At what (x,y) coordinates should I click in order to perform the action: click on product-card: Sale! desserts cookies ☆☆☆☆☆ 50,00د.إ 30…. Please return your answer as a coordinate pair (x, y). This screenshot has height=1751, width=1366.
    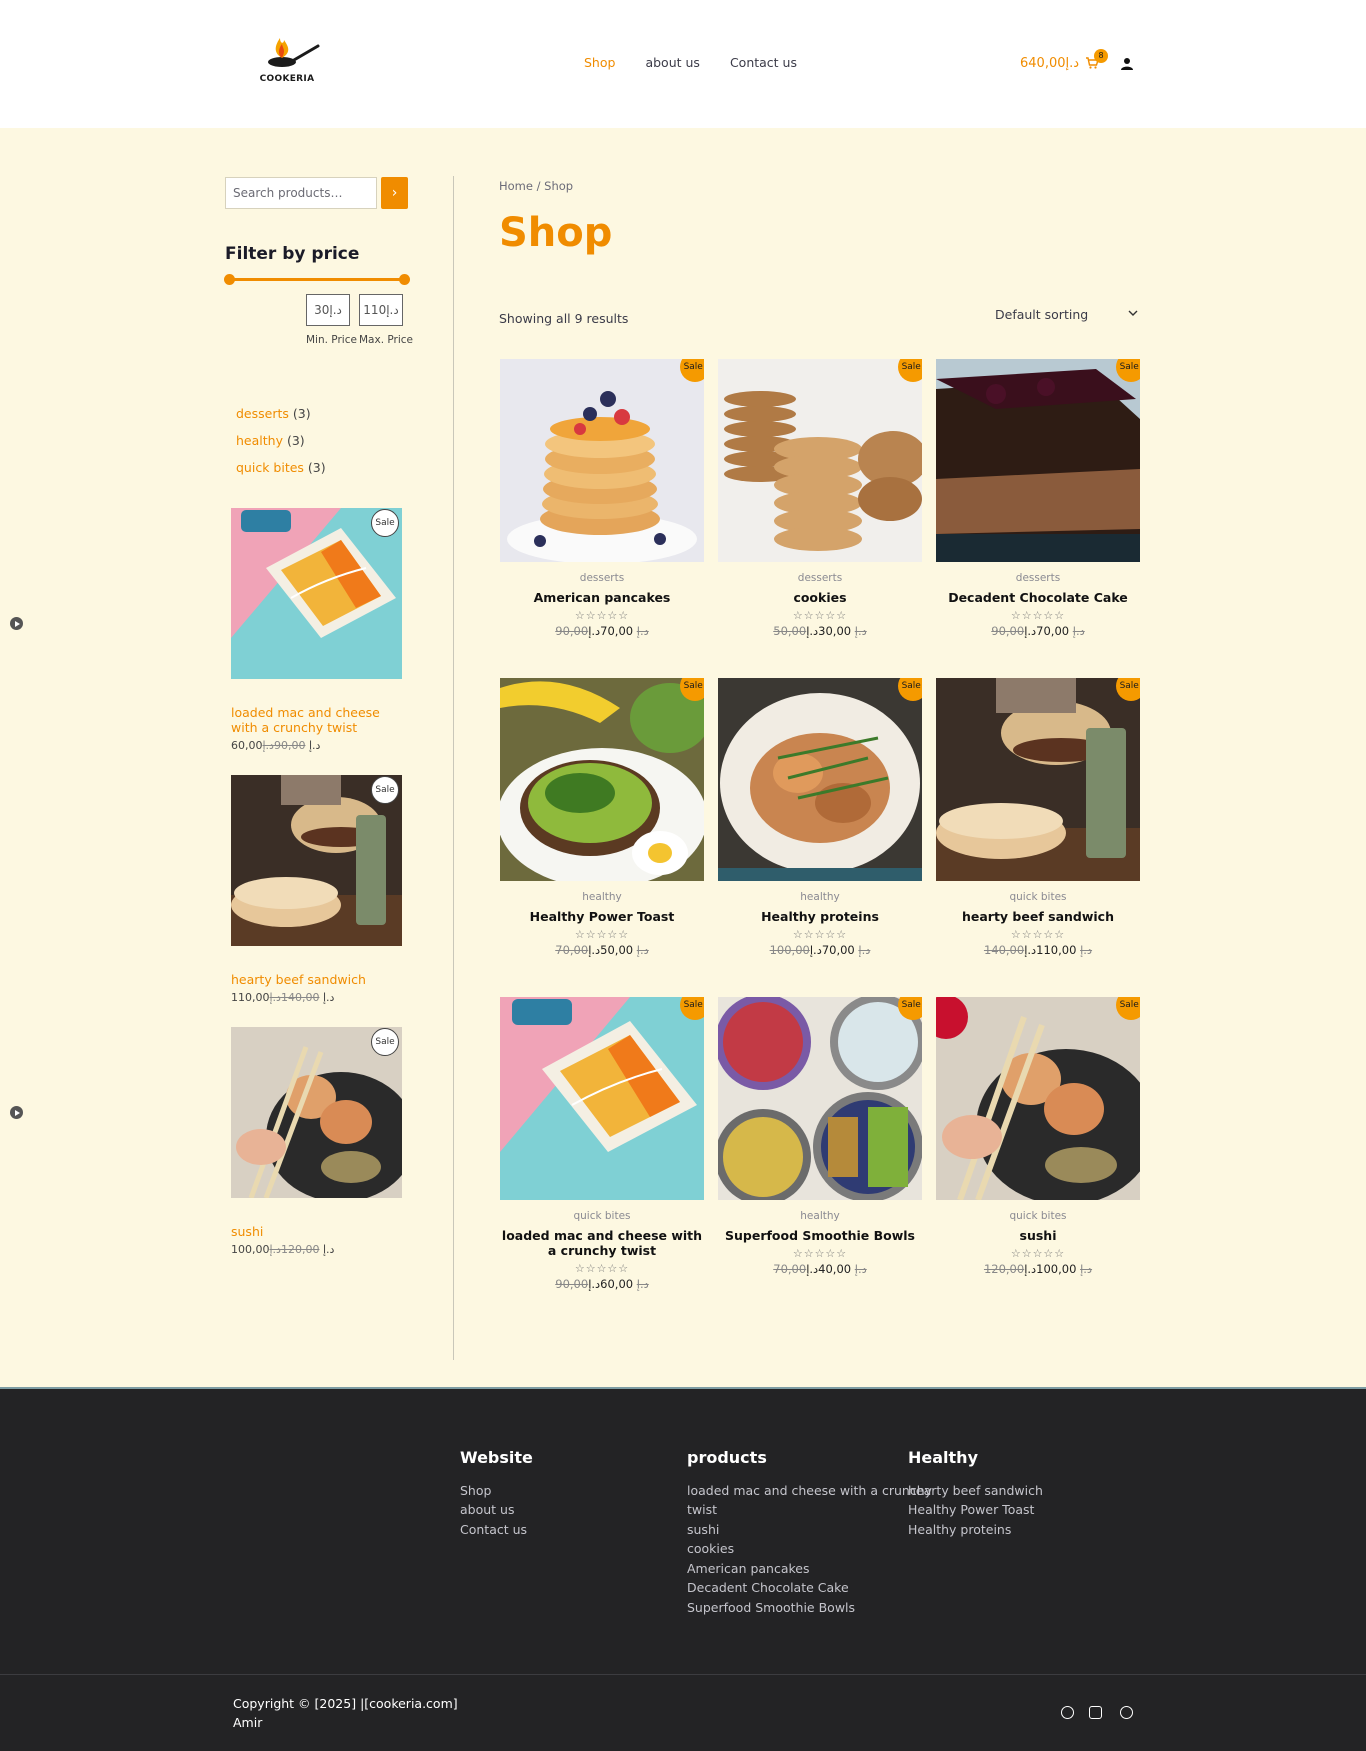
    Looking at the image, I should click on (820, 498).